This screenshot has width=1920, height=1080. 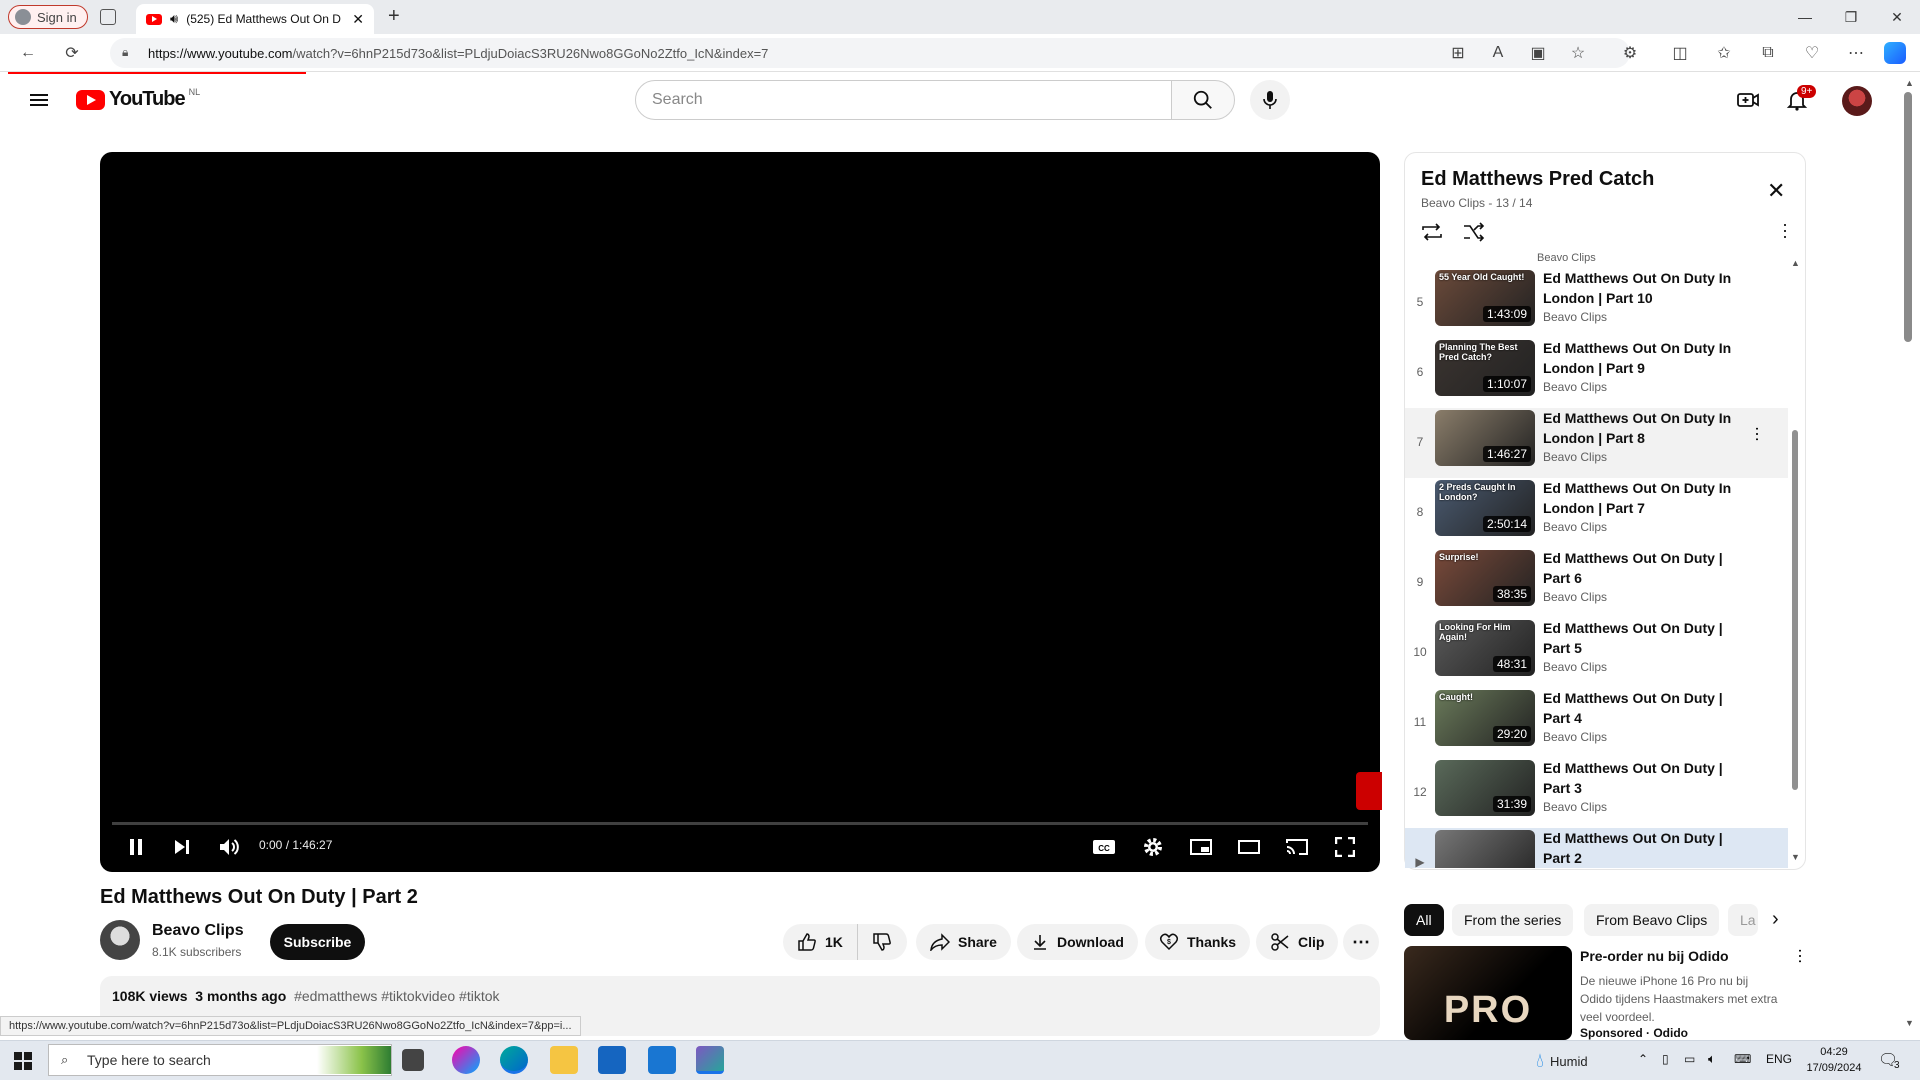 What do you see at coordinates (1756, 434) in the screenshot?
I see `playlist-item-more-icon: ⋯` at bounding box center [1756, 434].